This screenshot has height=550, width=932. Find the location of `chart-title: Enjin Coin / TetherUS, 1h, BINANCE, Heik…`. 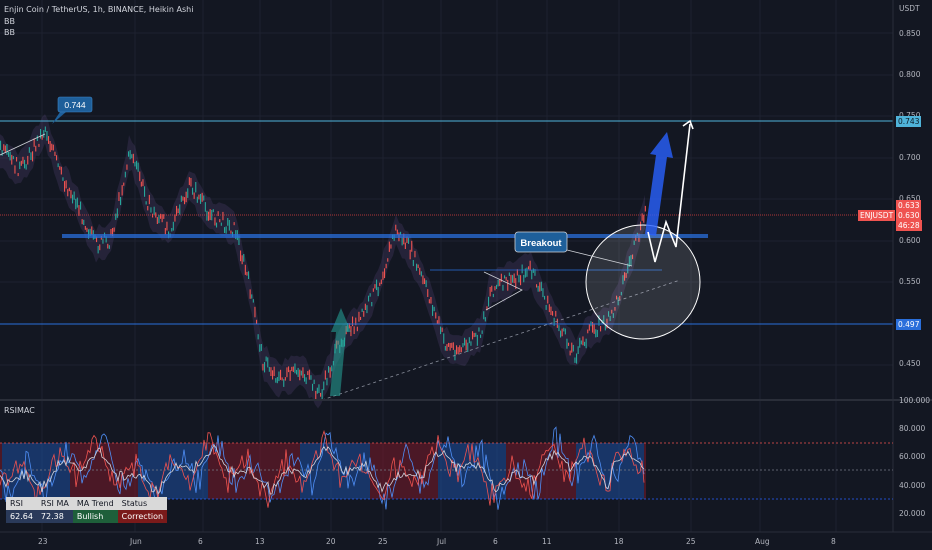

chart-title: Enjin Coin / TetherUS, 1h, BINANCE, Heik… is located at coordinates (98, 10).